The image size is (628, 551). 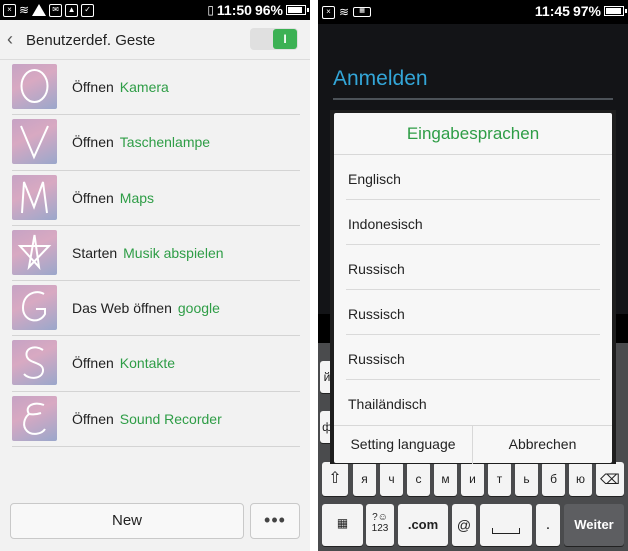 I want to click on keyboard-layout-icon: ▦, so click(x=342, y=523).